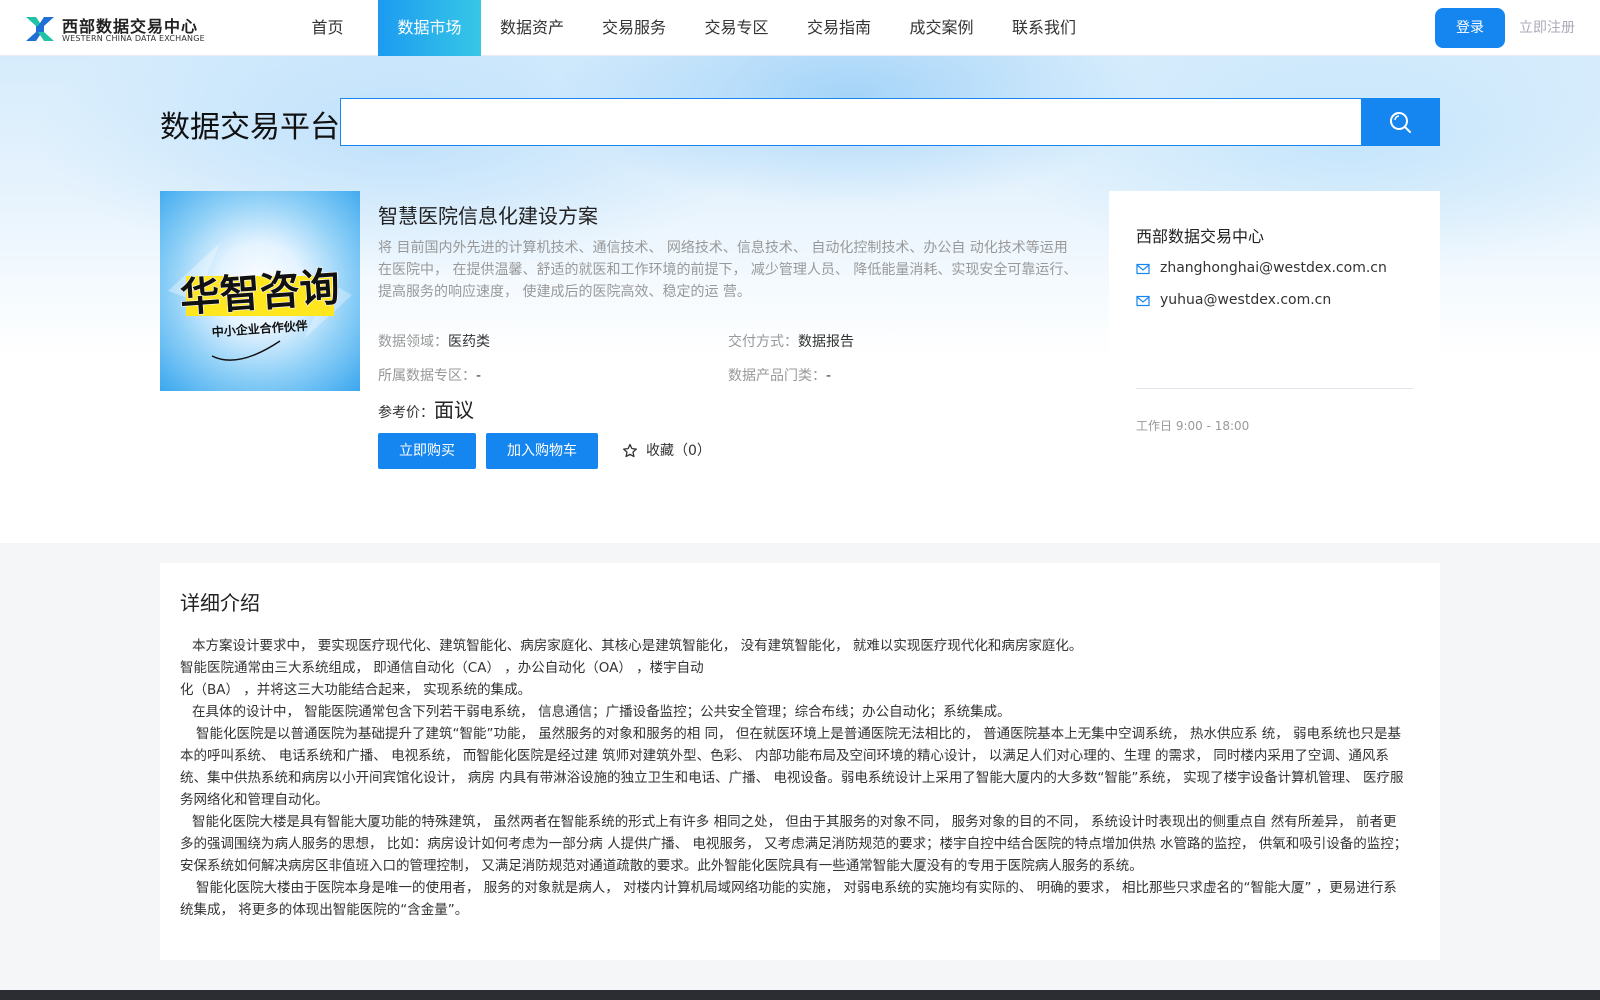  Describe the element at coordinates (469, 342) in the screenshot. I see `meta-value: 医药类` at that location.